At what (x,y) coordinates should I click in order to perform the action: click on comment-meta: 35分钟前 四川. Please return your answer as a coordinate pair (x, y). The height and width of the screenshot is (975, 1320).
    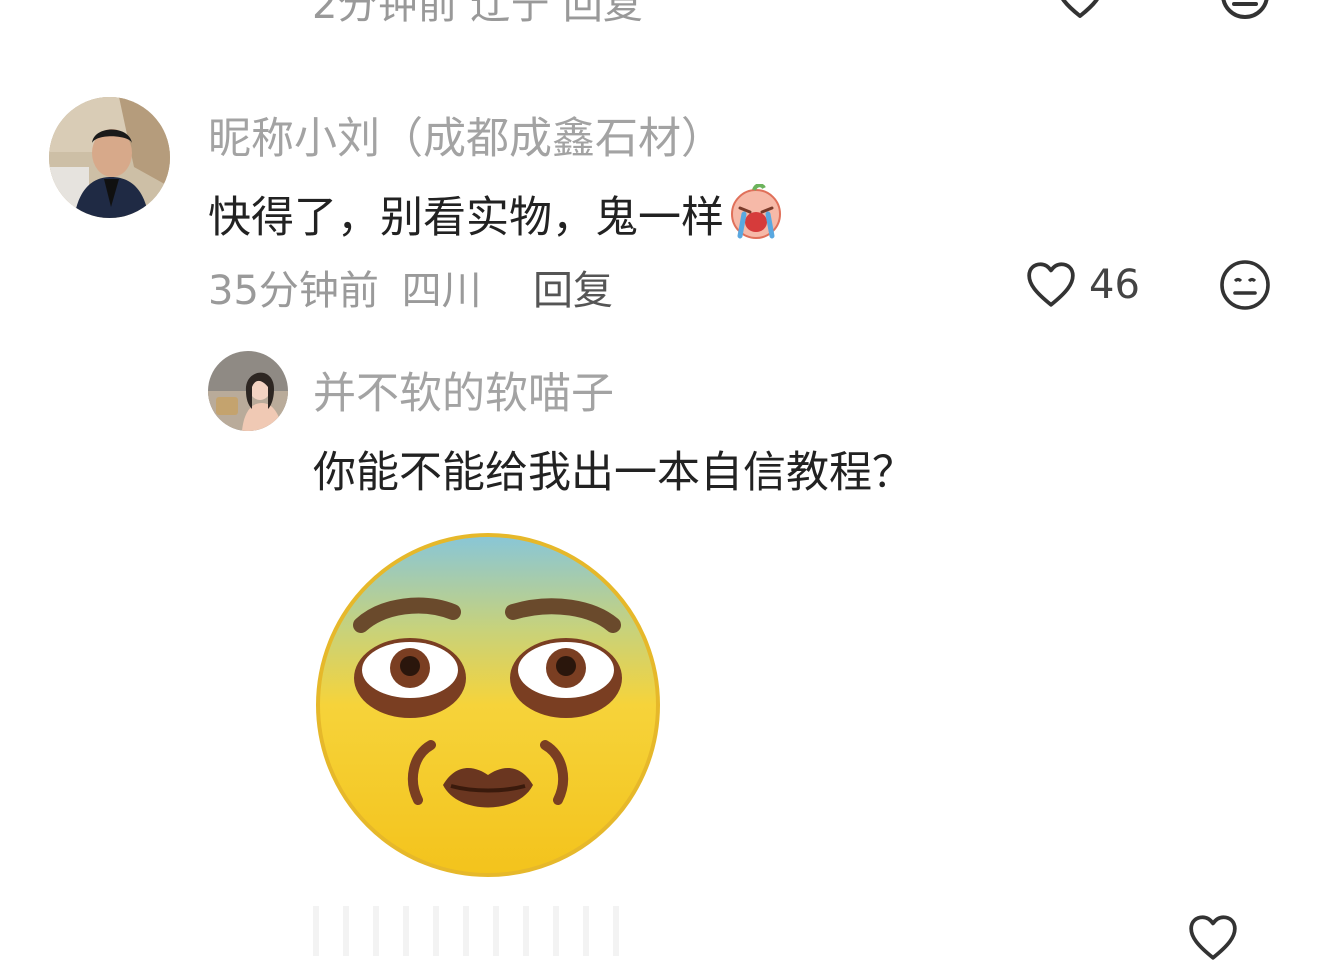
    Looking at the image, I should click on (345, 287).